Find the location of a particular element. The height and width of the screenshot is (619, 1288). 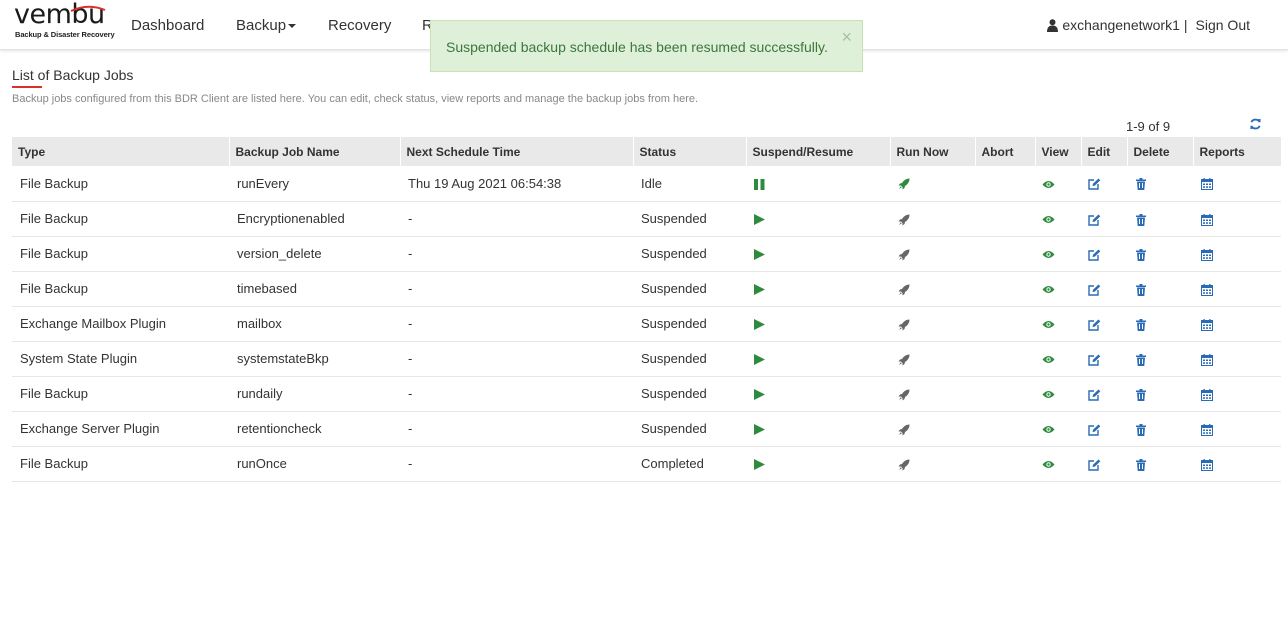

vembu-logo: vembu Backup & Disaster Recovery is located at coordinates (64, 21).